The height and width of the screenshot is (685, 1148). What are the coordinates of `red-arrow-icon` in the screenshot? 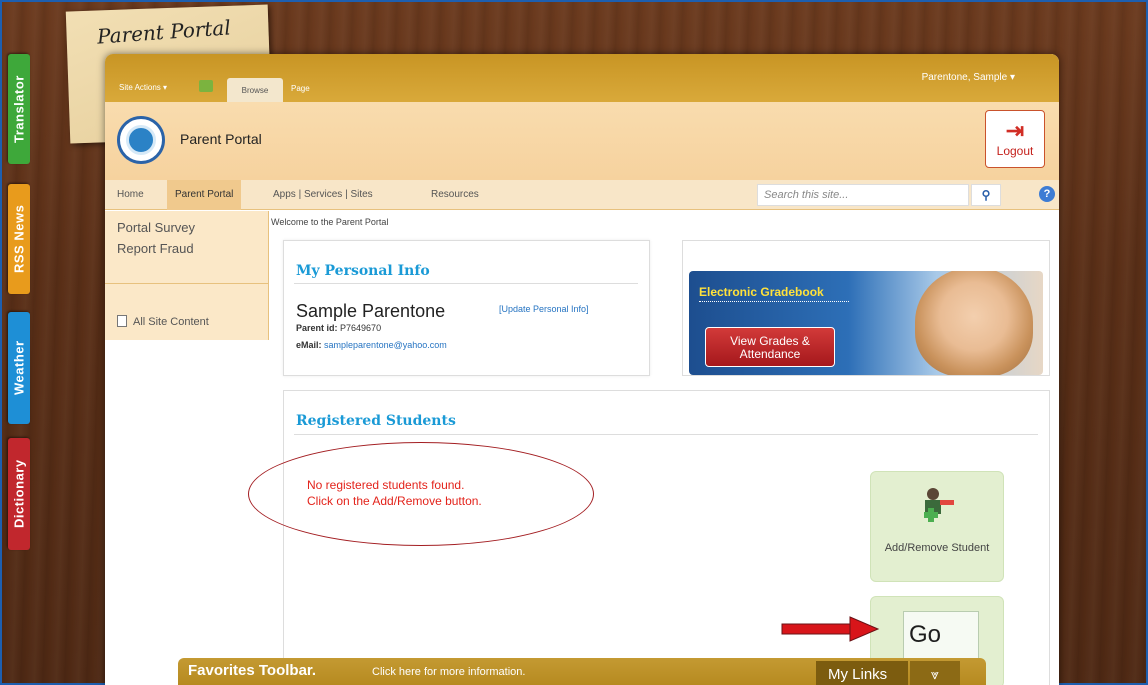 It's located at (830, 629).